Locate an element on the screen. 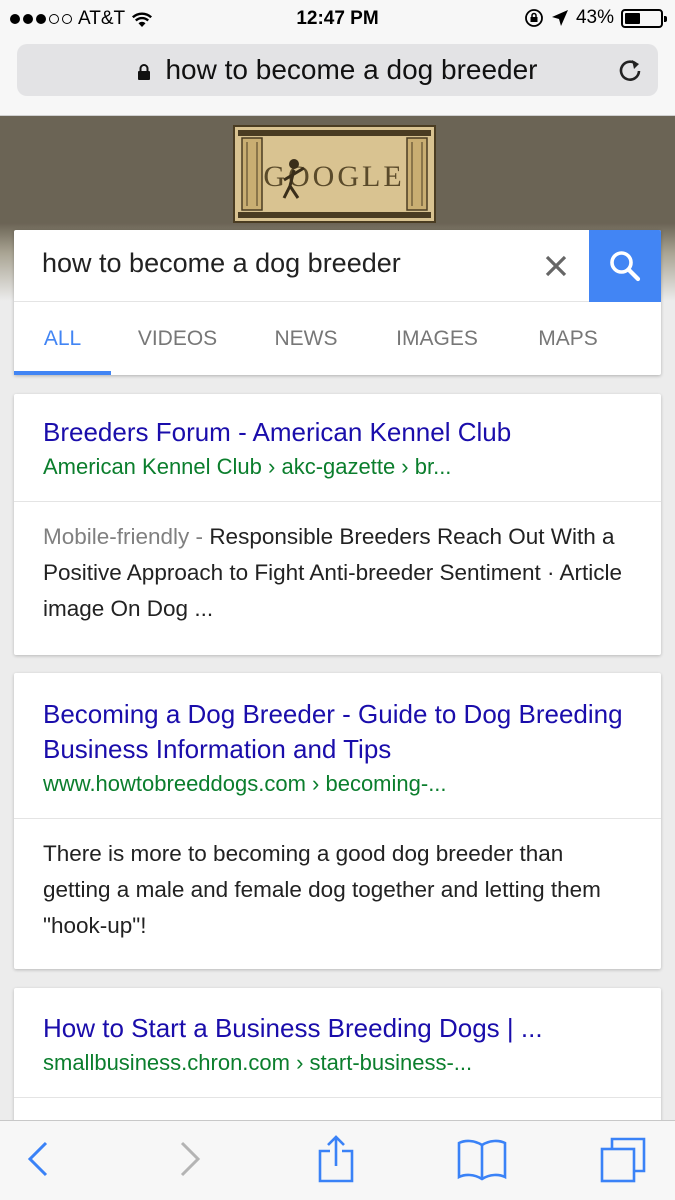 The image size is (675, 1200). tab-all: ALL is located at coordinates (62, 338).